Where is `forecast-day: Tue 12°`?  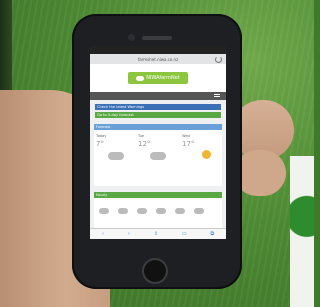 forecast-day: Tue 12° is located at coordinates (158, 156).